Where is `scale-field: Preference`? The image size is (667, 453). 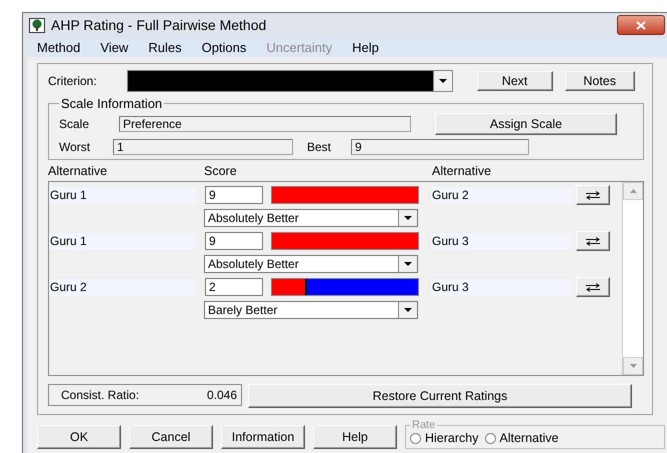 scale-field: Preference is located at coordinates (265, 124).